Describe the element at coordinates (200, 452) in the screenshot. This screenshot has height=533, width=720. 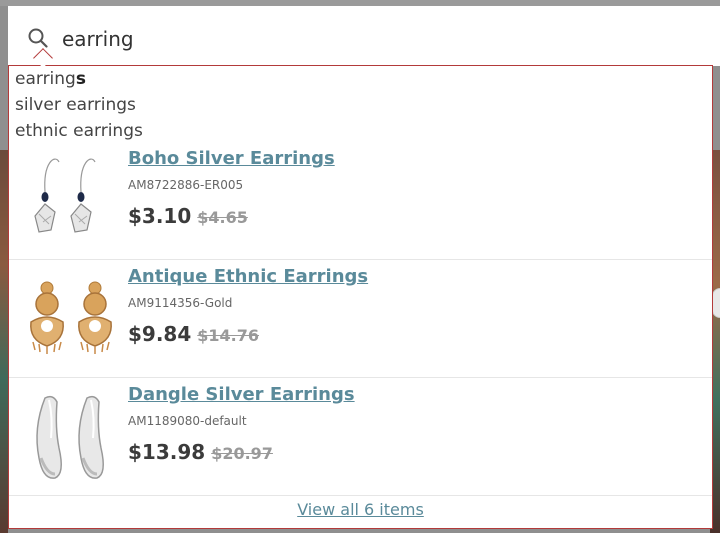
I see `product-price: $13.98 $20.97` at that location.